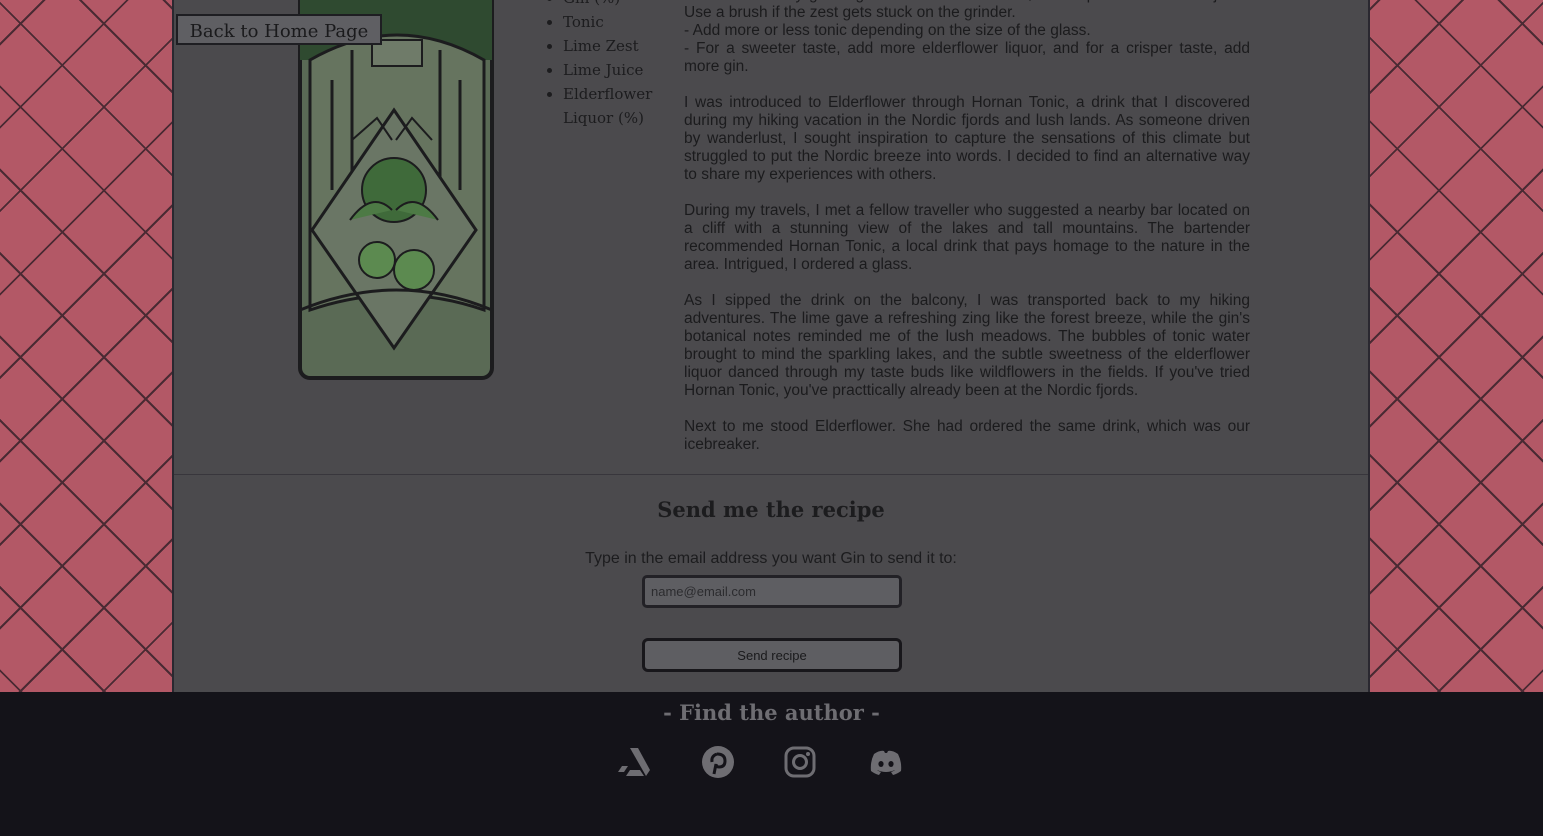 This screenshot has height=836, width=1543. I want to click on pinterest-icon, so click(718, 762).